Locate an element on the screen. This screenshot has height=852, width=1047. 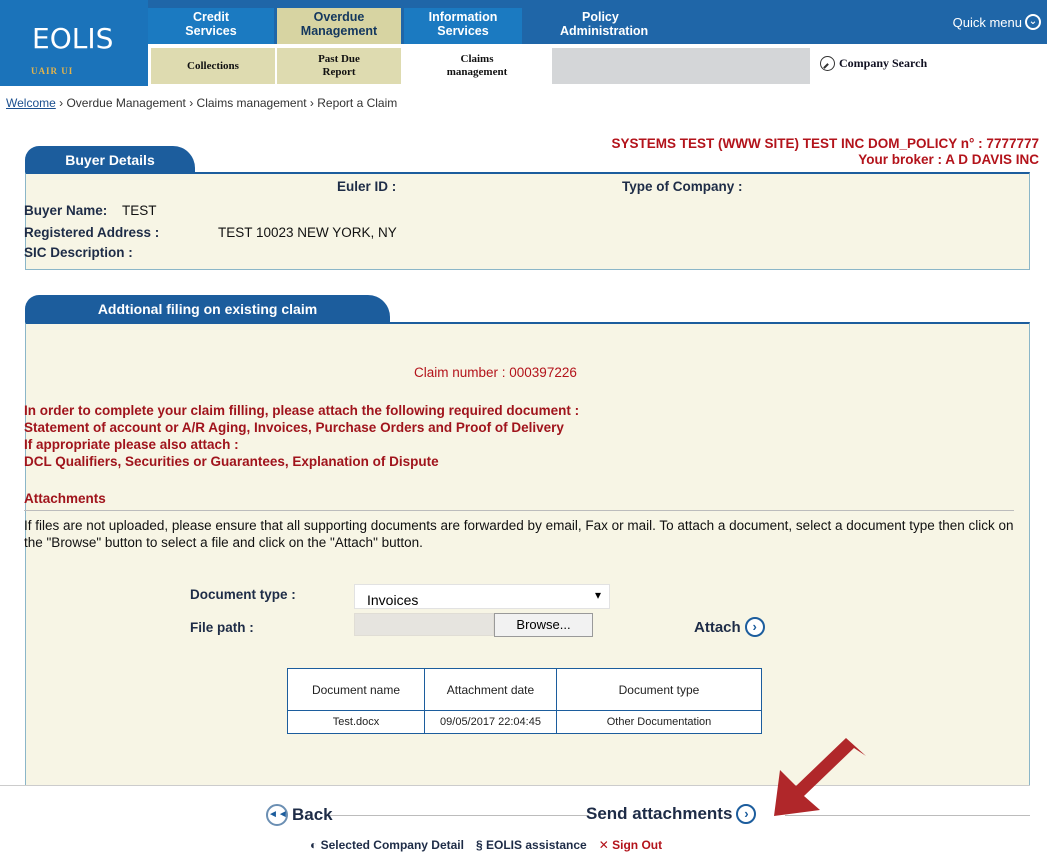
nav-overdue-management: Overdue Management is located at coordinates (339, 26).